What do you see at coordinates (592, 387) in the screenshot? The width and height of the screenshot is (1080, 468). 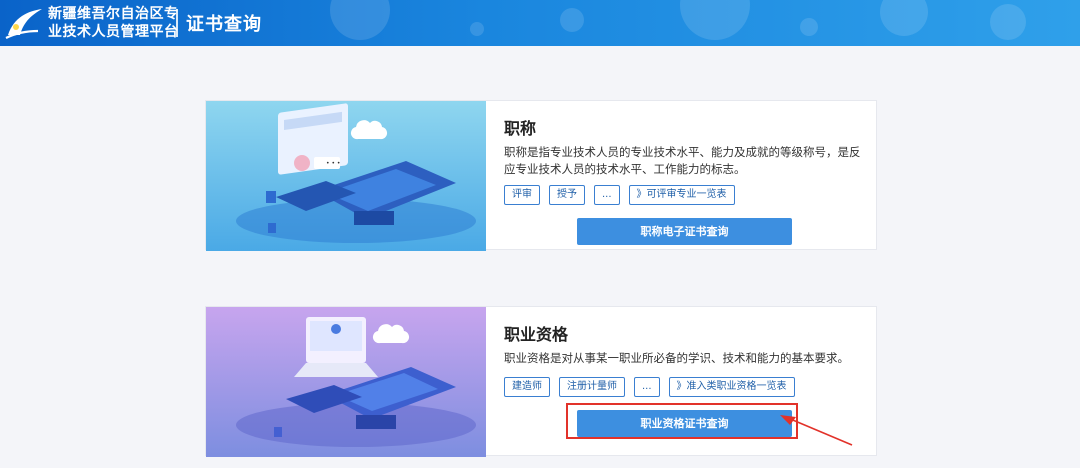 I see `tag-registered-metrologist: 注册计量师` at bounding box center [592, 387].